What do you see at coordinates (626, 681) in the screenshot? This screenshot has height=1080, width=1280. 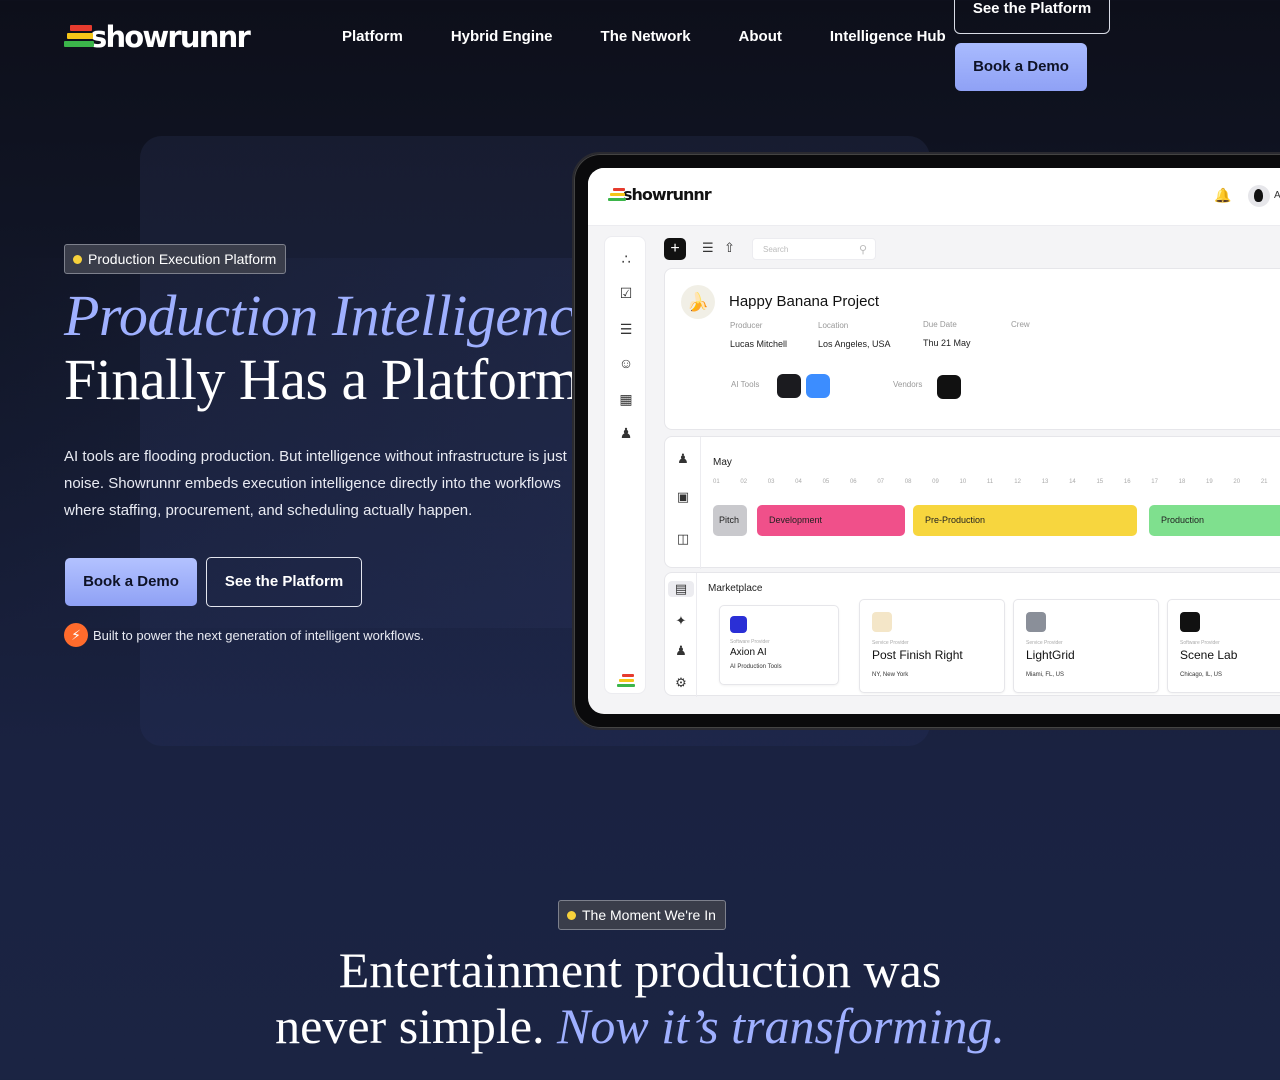 I see `sidebar-logo-bars-icon` at bounding box center [626, 681].